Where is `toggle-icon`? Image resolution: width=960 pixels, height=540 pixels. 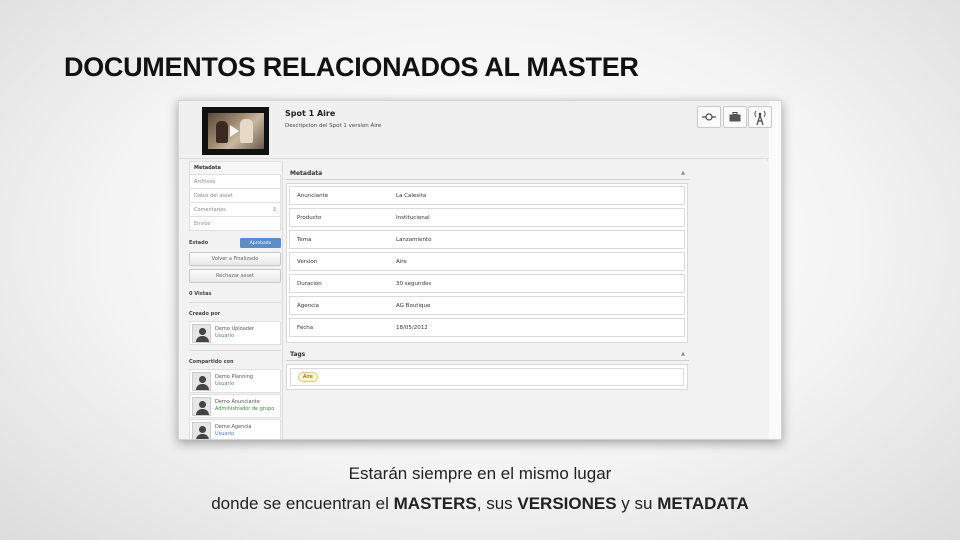 toggle-icon is located at coordinates (709, 117).